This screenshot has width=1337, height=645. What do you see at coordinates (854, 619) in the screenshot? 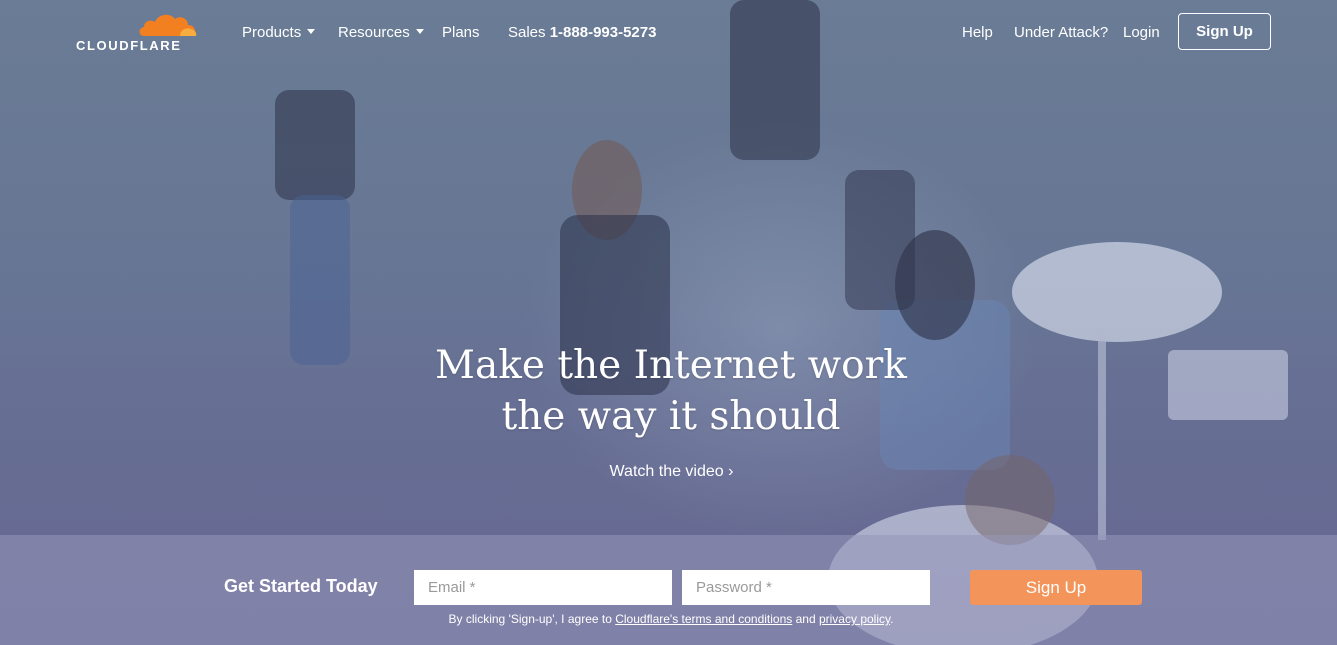
I see `privacy-policy-link: privacy policy` at bounding box center [854, 619].